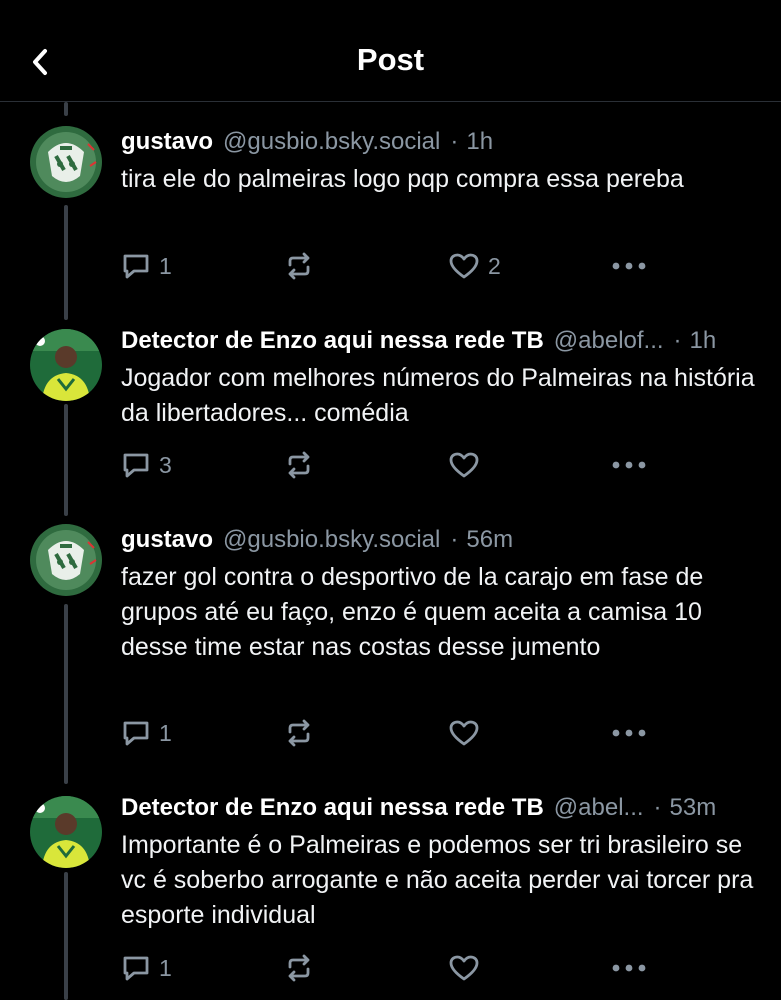 The image size is (781, 1000). Describe the element at coordinates (165, 464) in the screenshot. I see `reply-count: 3` at that location.